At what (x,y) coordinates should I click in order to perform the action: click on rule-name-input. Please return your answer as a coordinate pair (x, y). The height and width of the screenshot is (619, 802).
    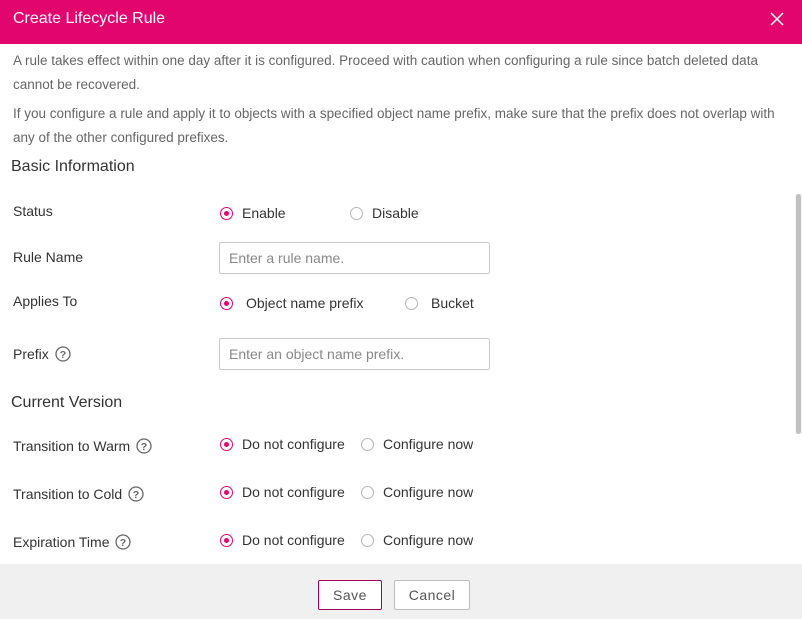
    Looking at the image, I should click on (354, 258).